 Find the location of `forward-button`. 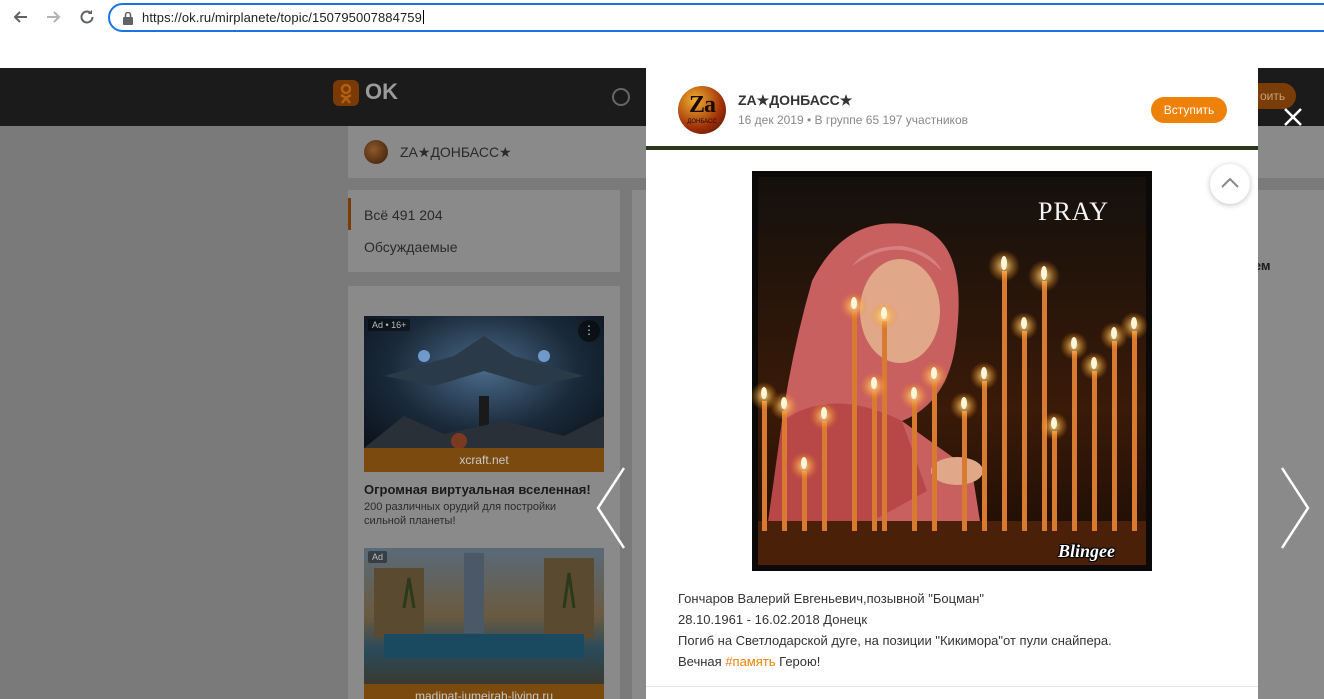

forward-button is located at coordinates (53, 17).